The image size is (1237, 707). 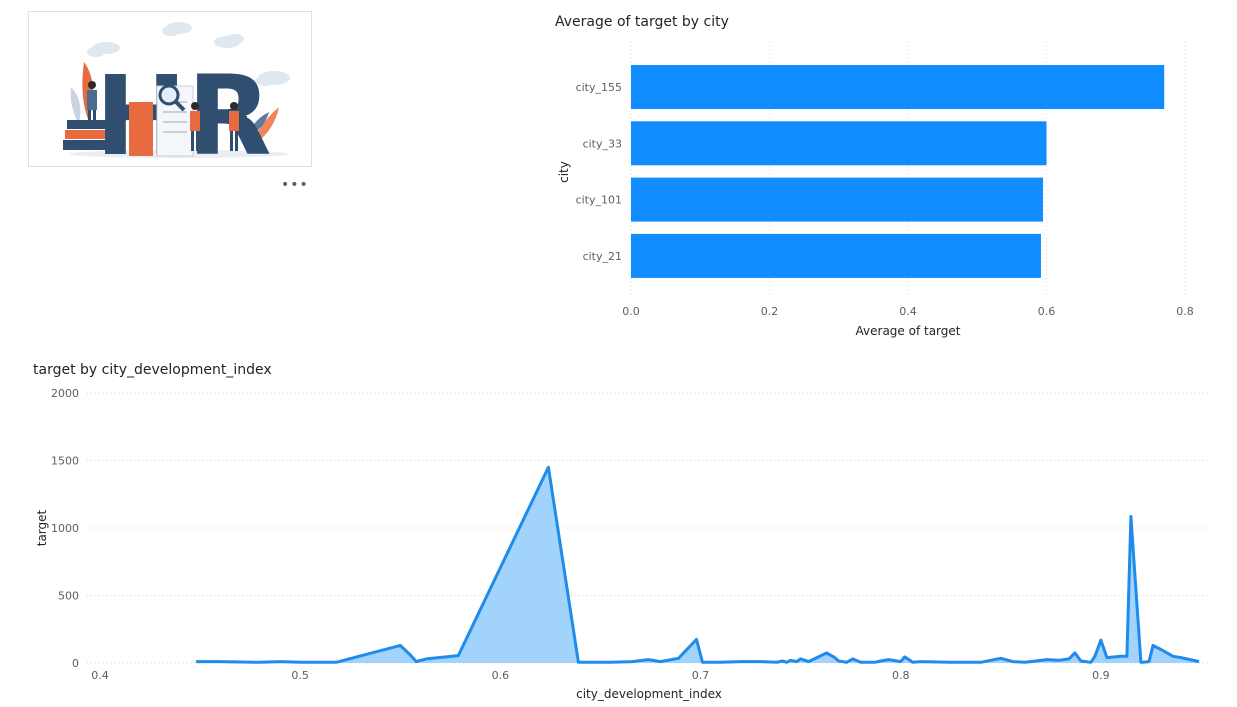 I want to click on bar-chart-bars, so click(x=898, y=171).